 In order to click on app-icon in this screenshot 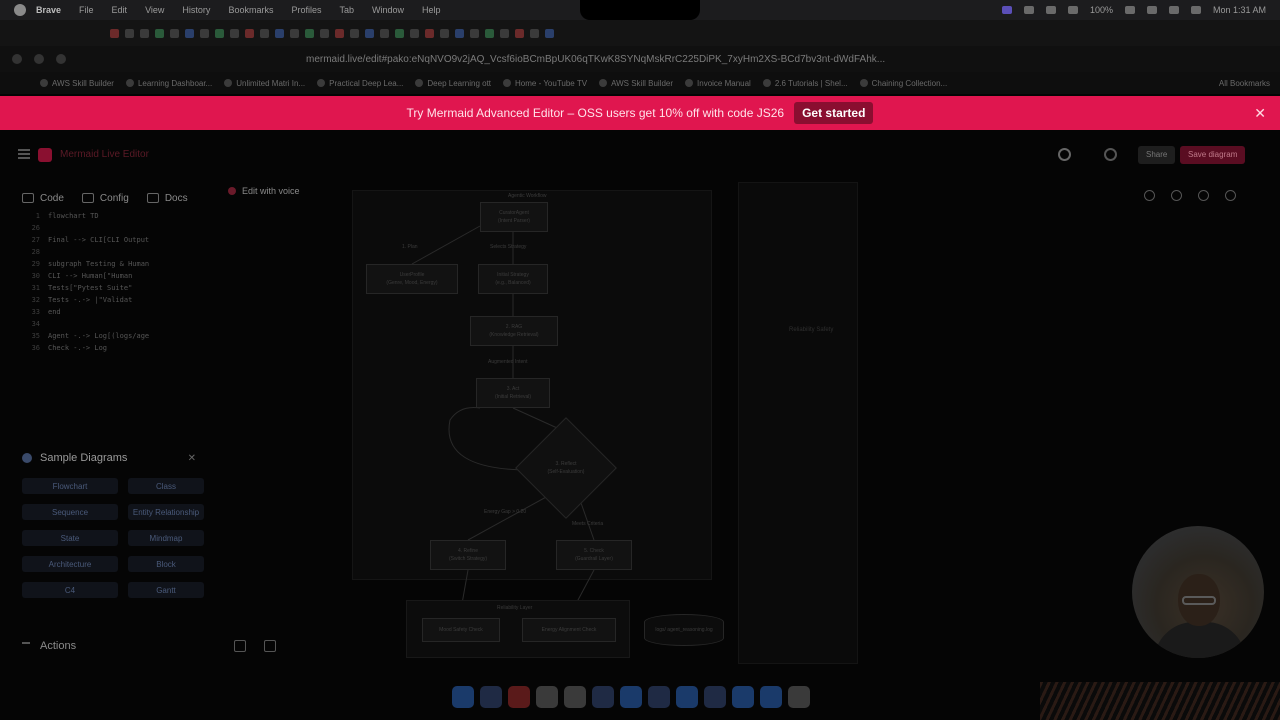, I will do `click(659, 697)`.